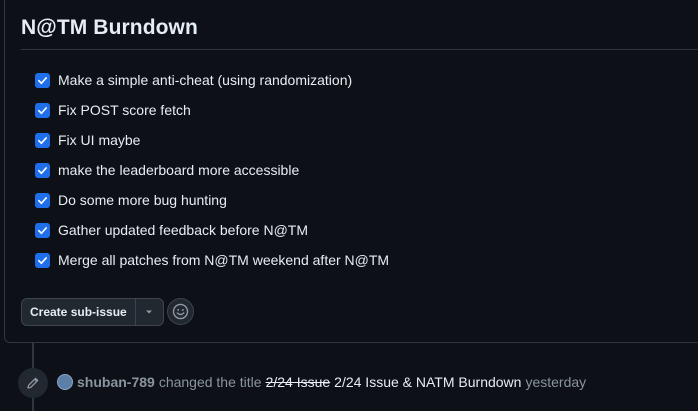 The image size is (698, 411). Describe the element at coordinates (116, 382) in the screenshot. I see `event-author: shuban-789` at that location.